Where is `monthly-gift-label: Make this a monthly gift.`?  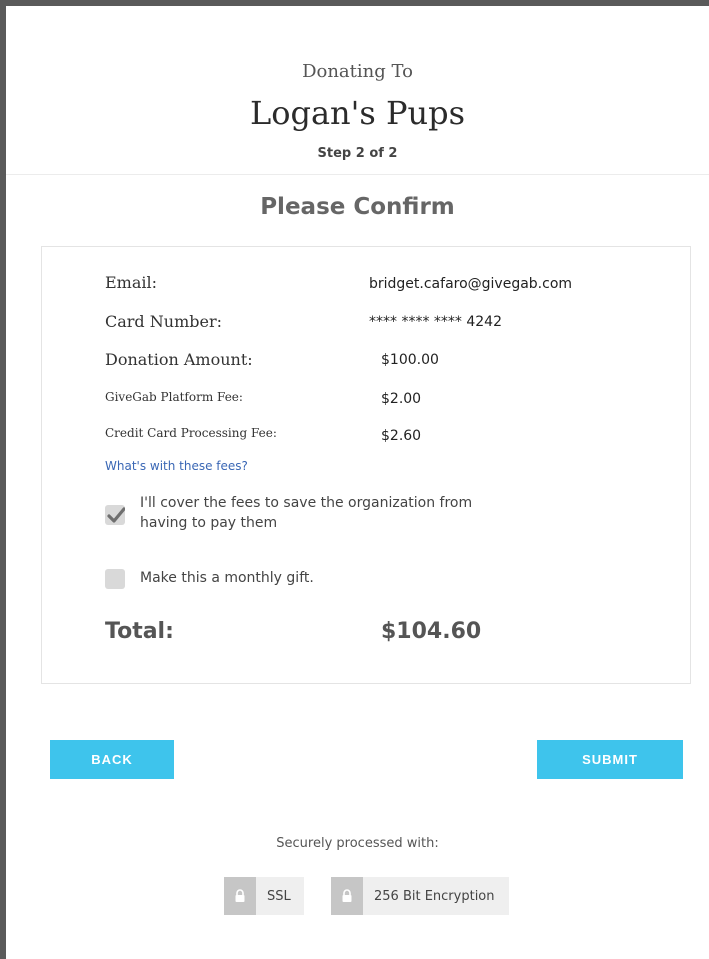
monthly-gift-label: Make this a monthly gift. is located at coordinates (227, 578).